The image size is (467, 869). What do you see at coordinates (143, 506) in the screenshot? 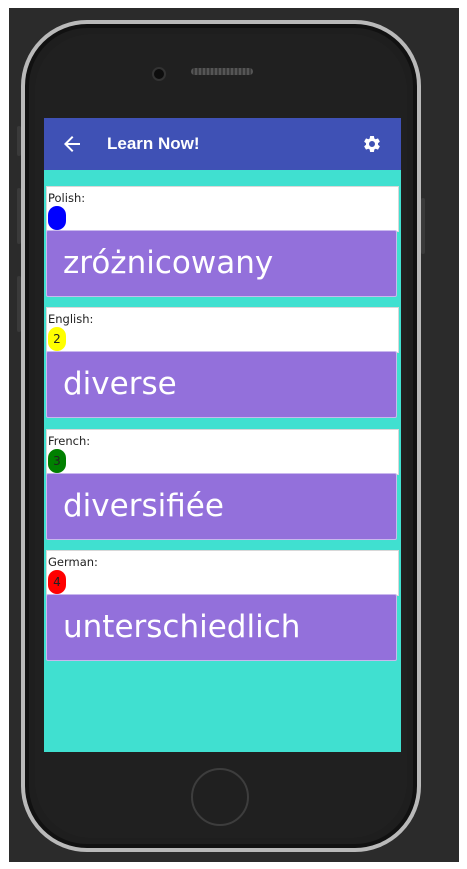
I see `word-text: diversifiée` at bounding box center [143, 506].